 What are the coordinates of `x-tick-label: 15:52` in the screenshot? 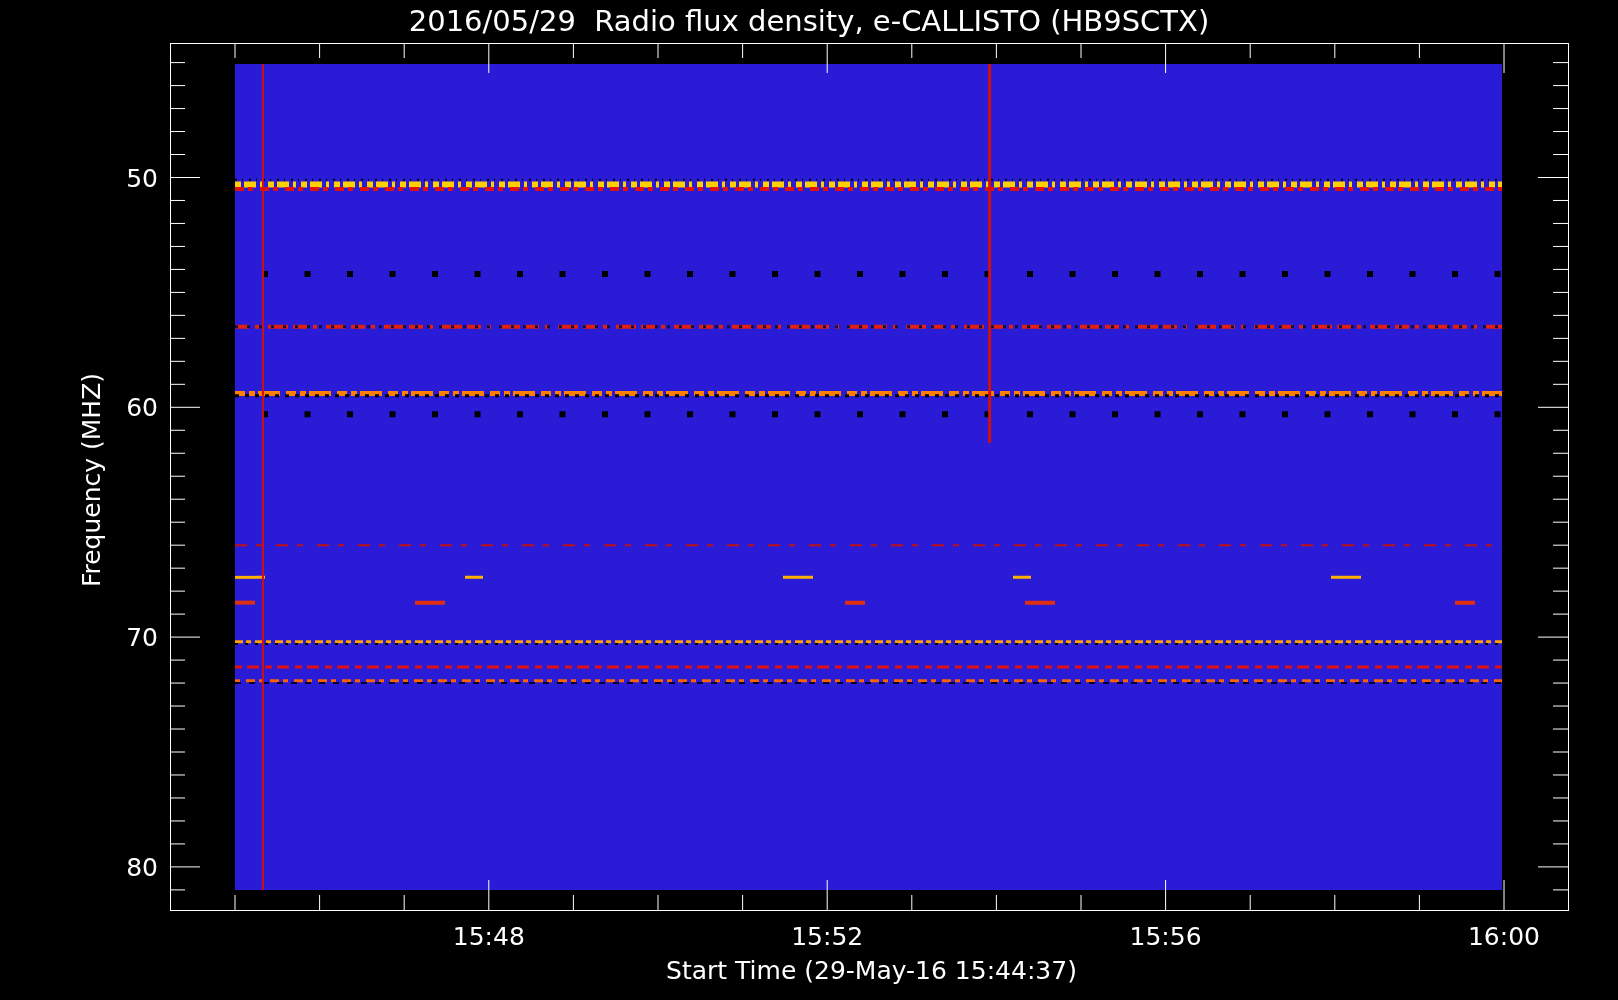 It's located at (827, 936).